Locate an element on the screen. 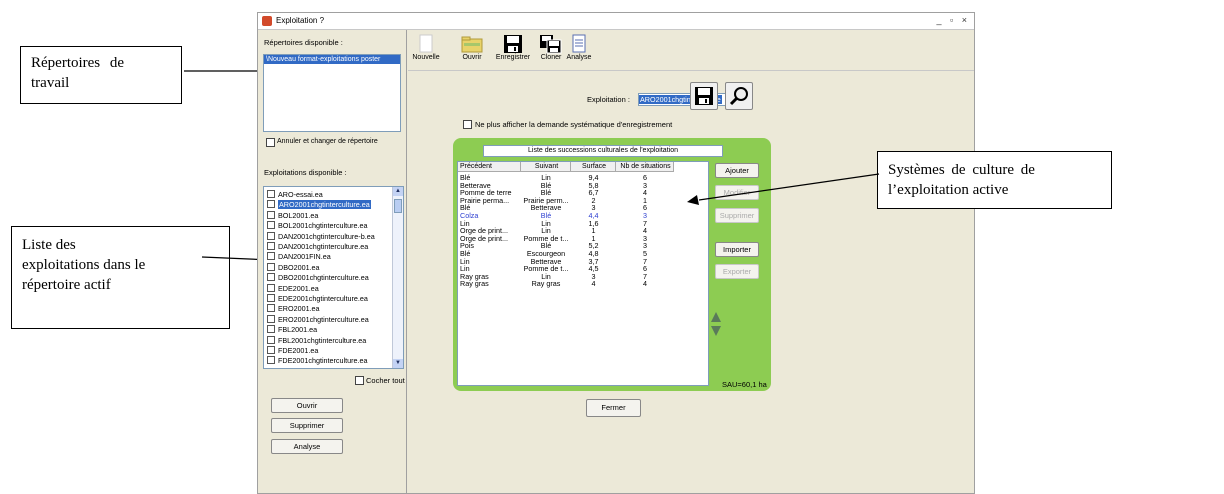  toolbar-nouvelle: Nouvelle is located at coordinates (426, 47).